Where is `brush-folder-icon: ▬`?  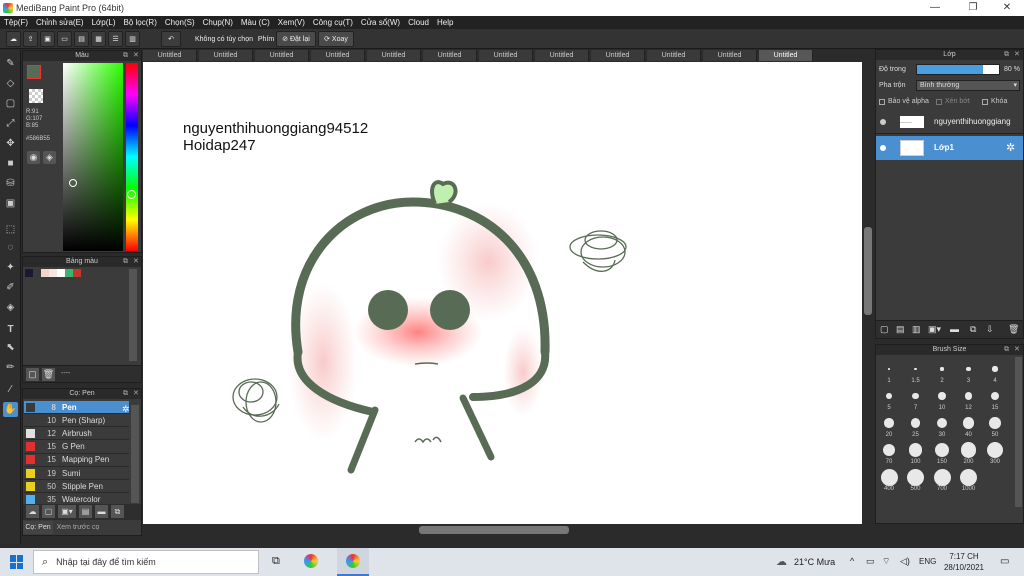 brush-folder-icon: ▬ is located at coordinates (101, 511).